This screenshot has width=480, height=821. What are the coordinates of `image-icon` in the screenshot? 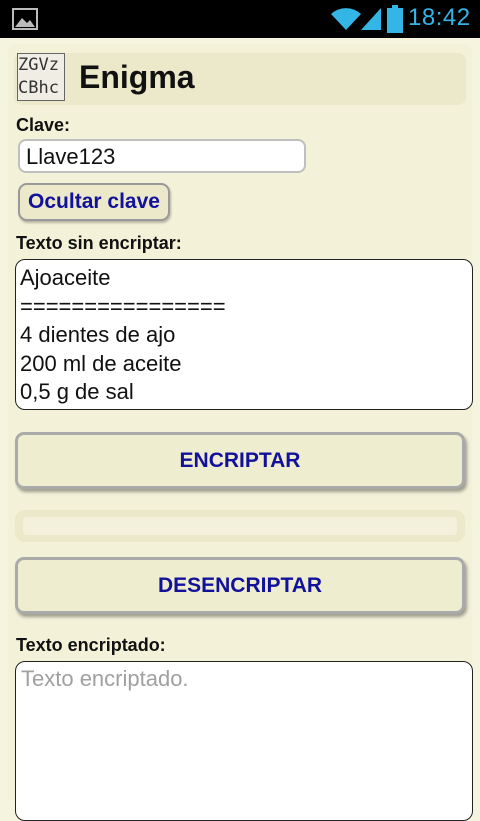 It's located at (25, 19).